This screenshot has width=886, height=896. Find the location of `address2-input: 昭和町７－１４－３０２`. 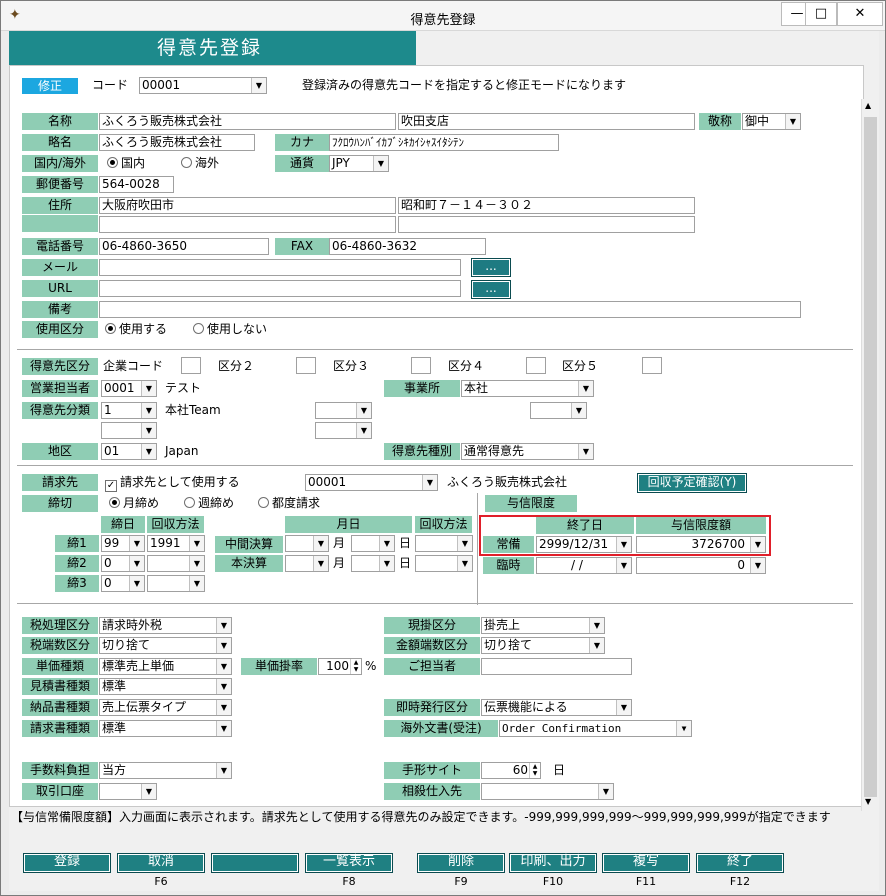

address2-input: 昭和町７－１４－３０２ is located at coordinates (546, 205).